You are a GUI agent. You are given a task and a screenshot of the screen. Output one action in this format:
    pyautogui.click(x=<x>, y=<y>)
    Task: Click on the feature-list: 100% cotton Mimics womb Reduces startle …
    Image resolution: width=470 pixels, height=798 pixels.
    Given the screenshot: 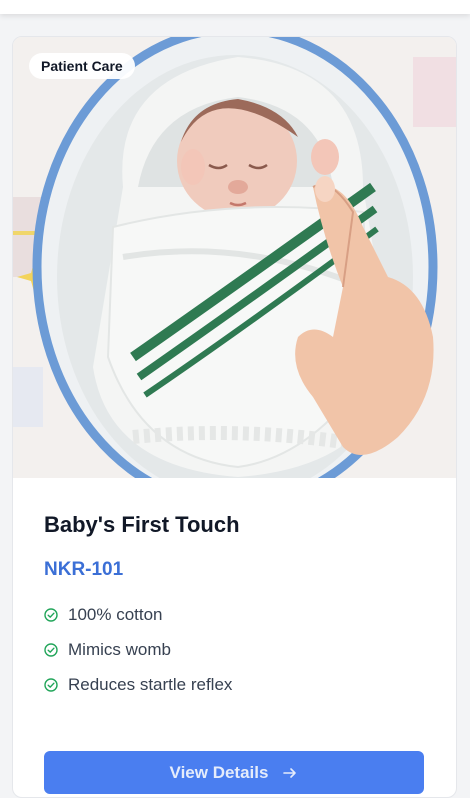 What is the action you would take?
    pyautogui.click(x=138, y=649)
    